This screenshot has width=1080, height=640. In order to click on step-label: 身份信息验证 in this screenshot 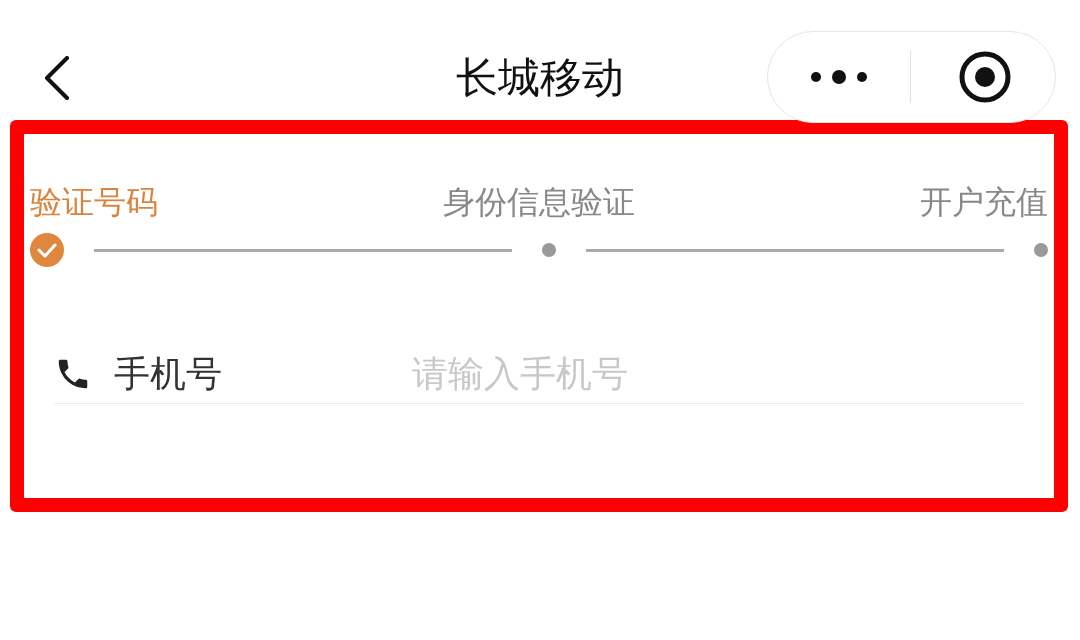, I will do `click(539, 202)`.